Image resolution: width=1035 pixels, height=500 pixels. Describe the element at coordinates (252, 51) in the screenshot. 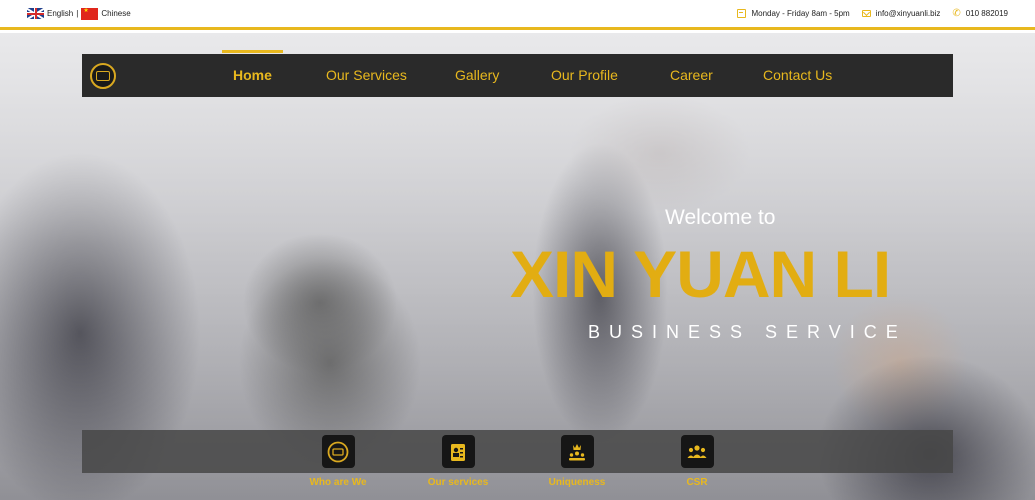

I see `nav-active-indicator` at that location.